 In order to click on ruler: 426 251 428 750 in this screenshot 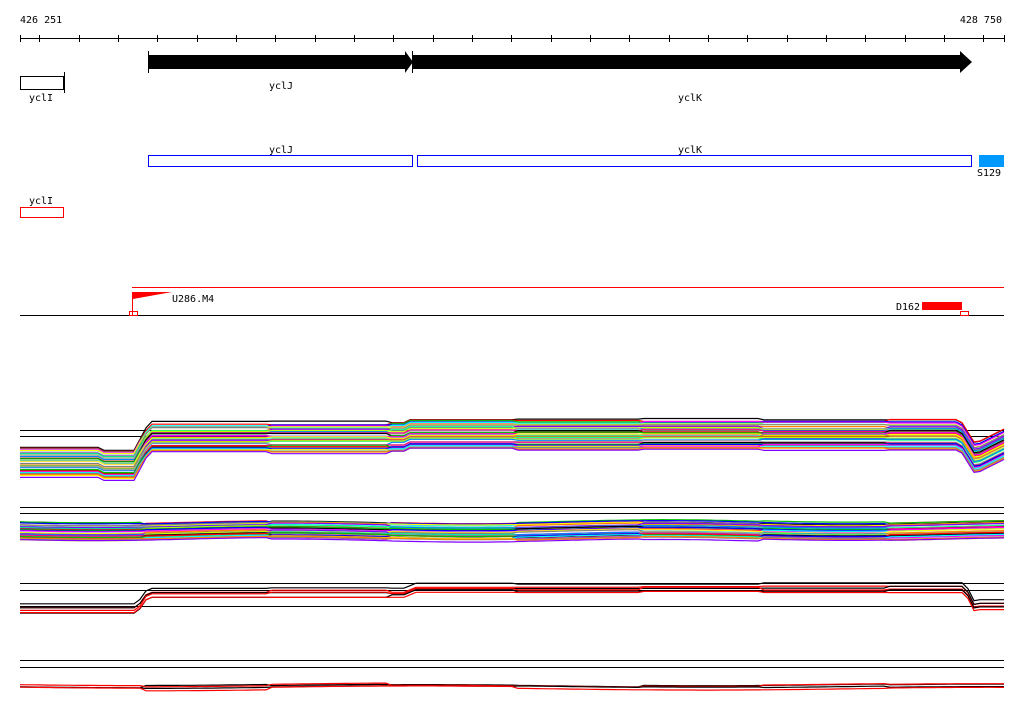, I will do `click(512, 28)`.